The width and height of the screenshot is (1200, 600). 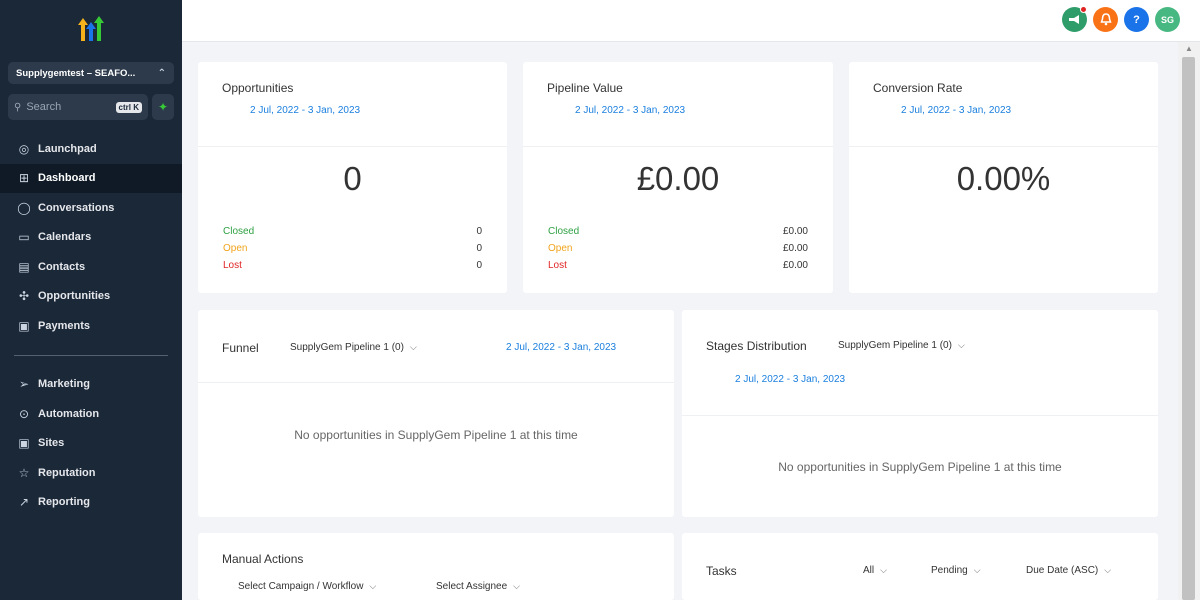 I want to click on assignee-select: Select Assignee ⌵, so click(x=478, y=586).